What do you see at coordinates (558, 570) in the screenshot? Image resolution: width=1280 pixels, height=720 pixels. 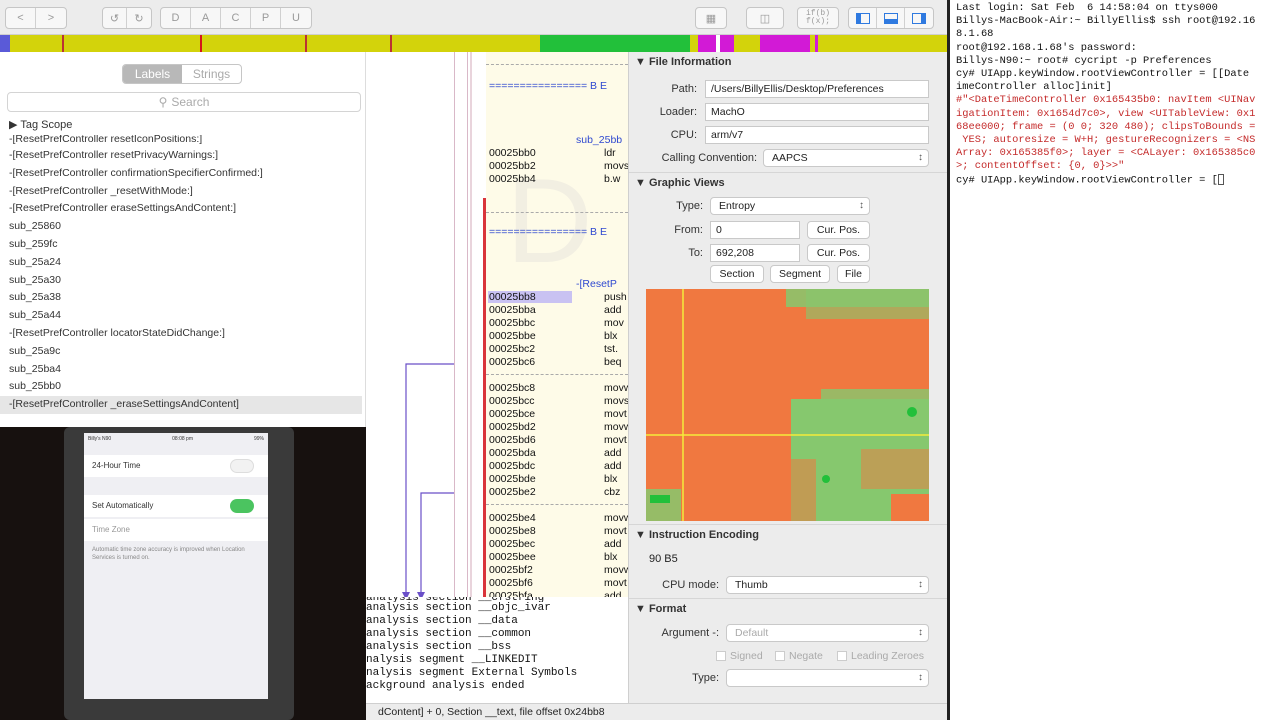 I see `code-line: 00025bf2 movw` at bounding box center [558, 570].